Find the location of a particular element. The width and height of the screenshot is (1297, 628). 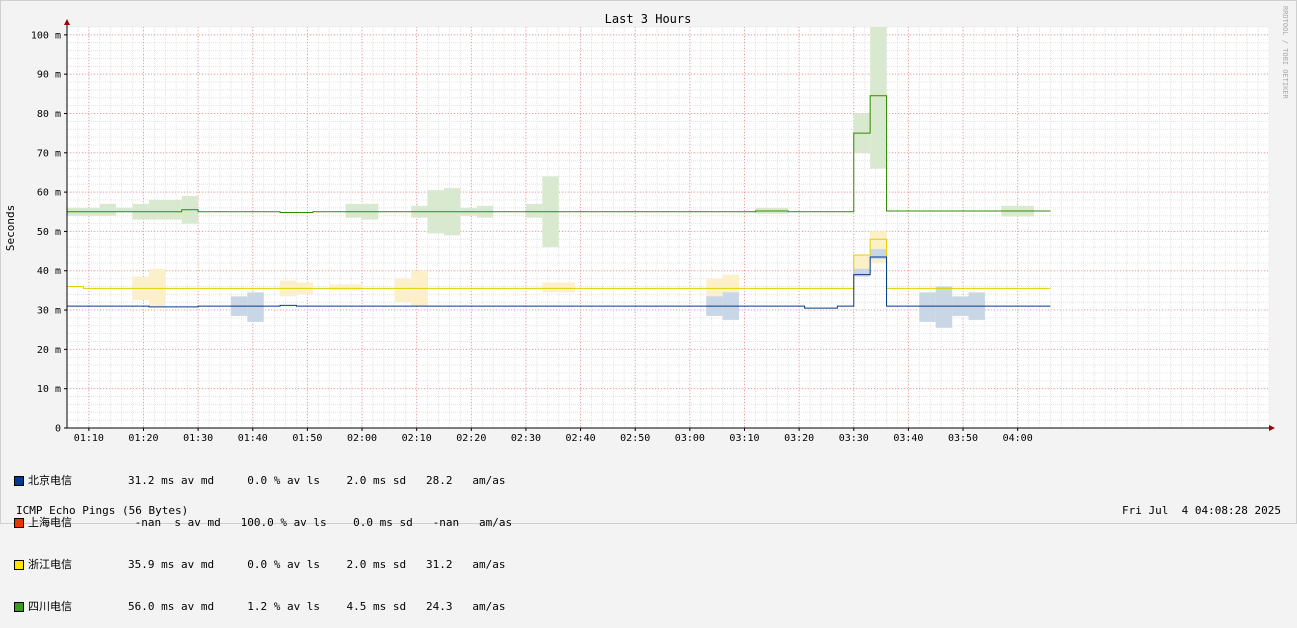

y-tick-label: 70 m is located at coordinates (49, 153).